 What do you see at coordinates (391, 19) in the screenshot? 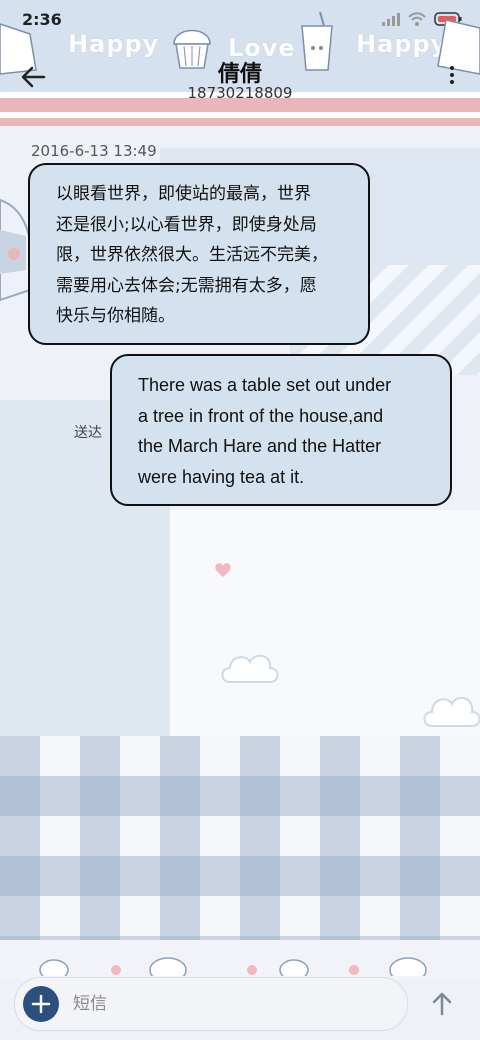
I see `signal-icon` at bounding box center [391, 19].